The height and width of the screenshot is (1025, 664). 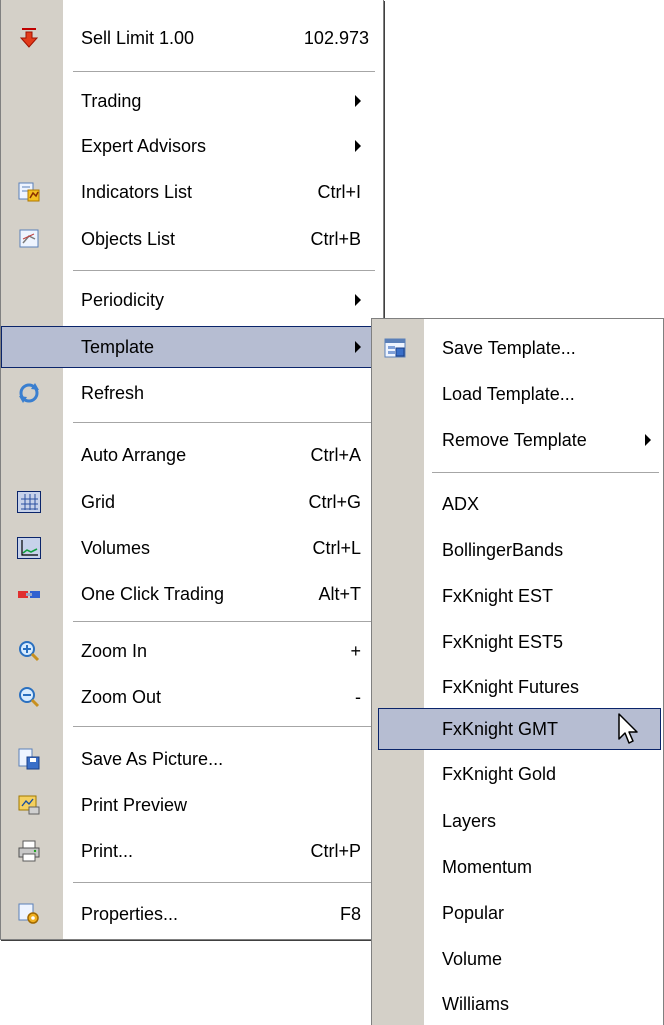 I want to click on grid-icon, so click(x=29, y=502).